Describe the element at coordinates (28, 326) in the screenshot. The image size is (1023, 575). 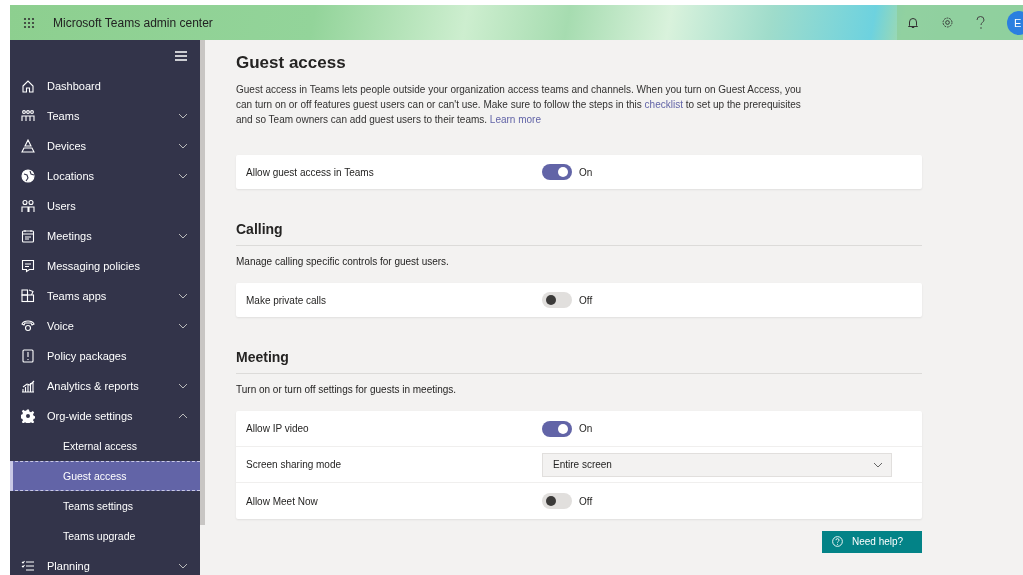
I see `phone-icon` at that location.